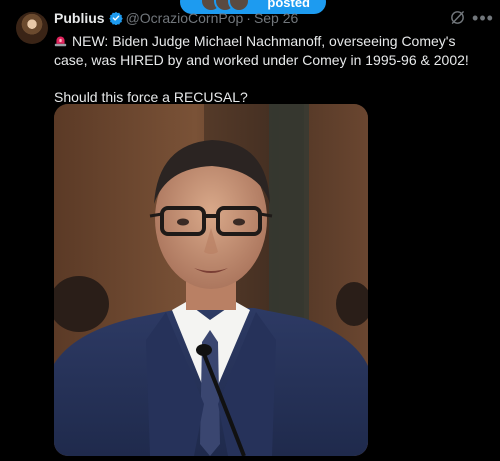  I want to click on tweet-line-2: Should this force a RECUSAL?, so click(151, 97).